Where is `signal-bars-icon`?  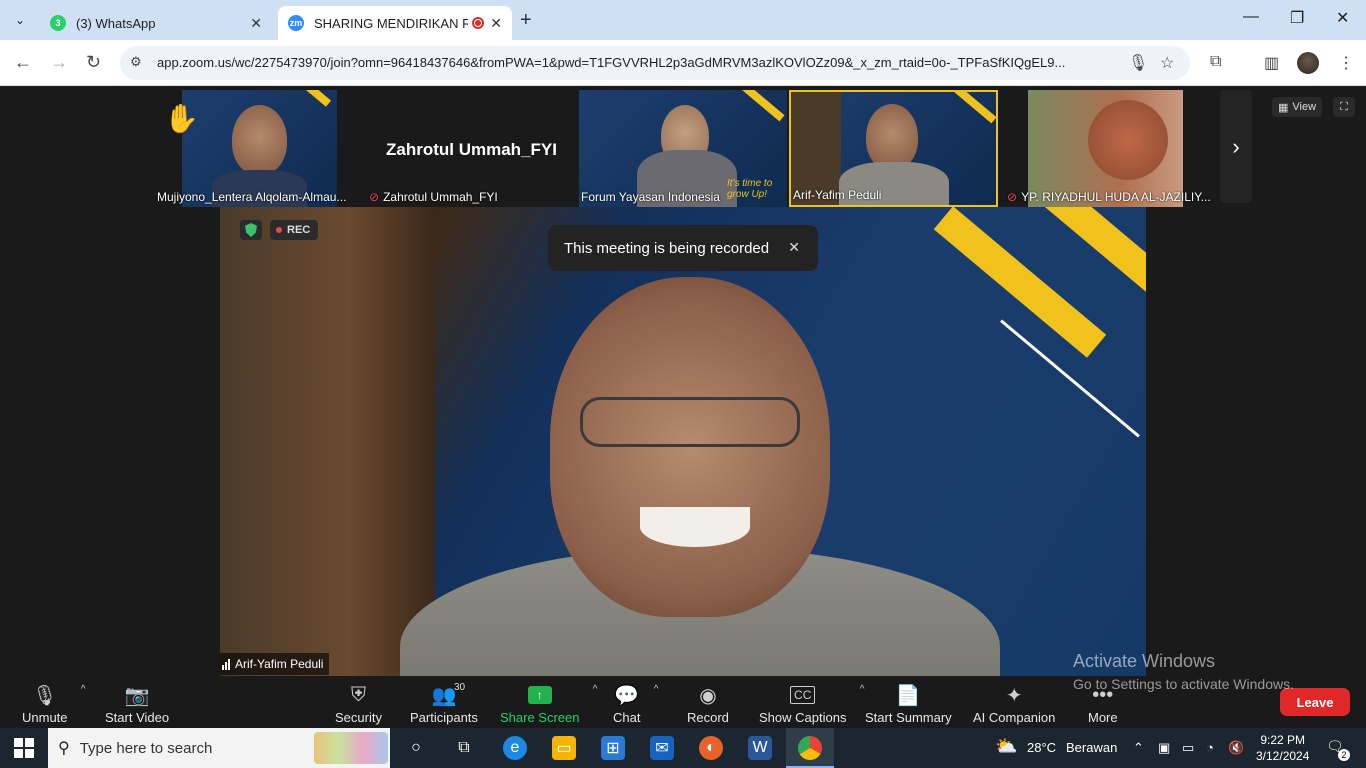 signal-bars-icon is located at coordinates (226, 664).